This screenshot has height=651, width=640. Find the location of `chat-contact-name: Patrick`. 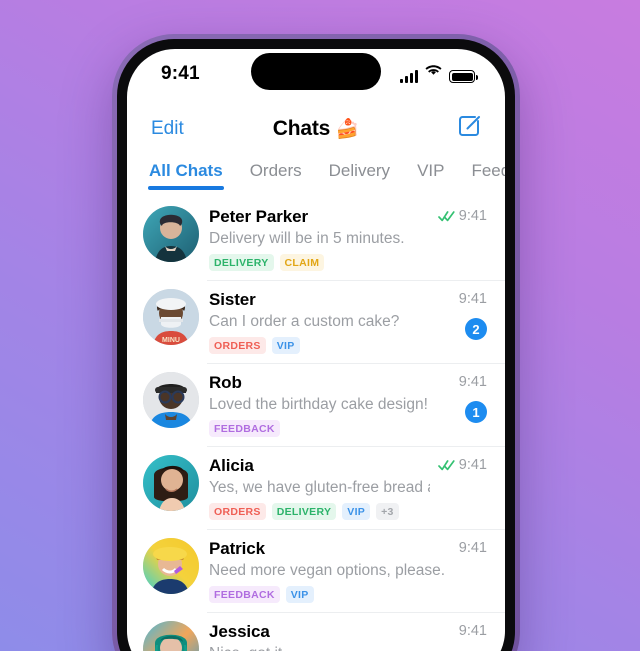

chat-contact-name: Patrick is located at coordinates (237, 548).